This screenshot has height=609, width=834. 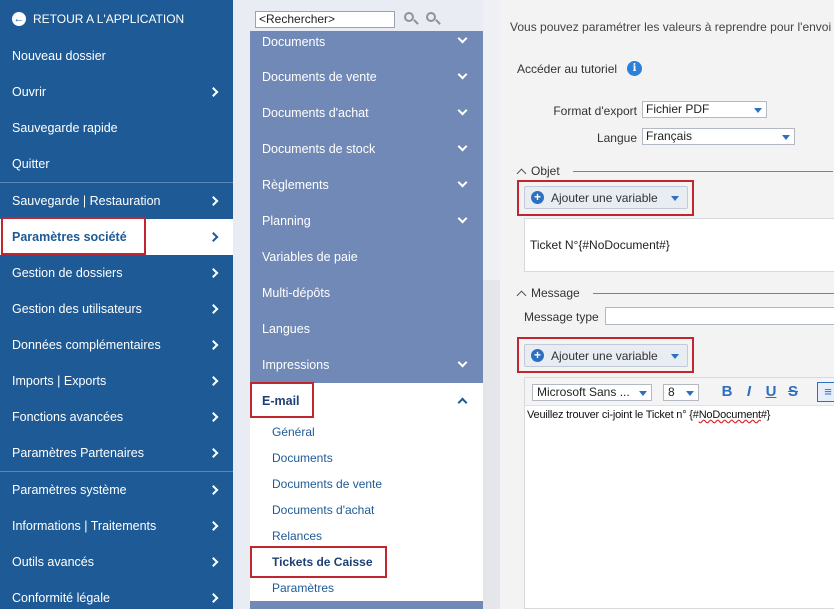 I want to click on menu-item-label: Outils avancés, so click(x=53, y=562).